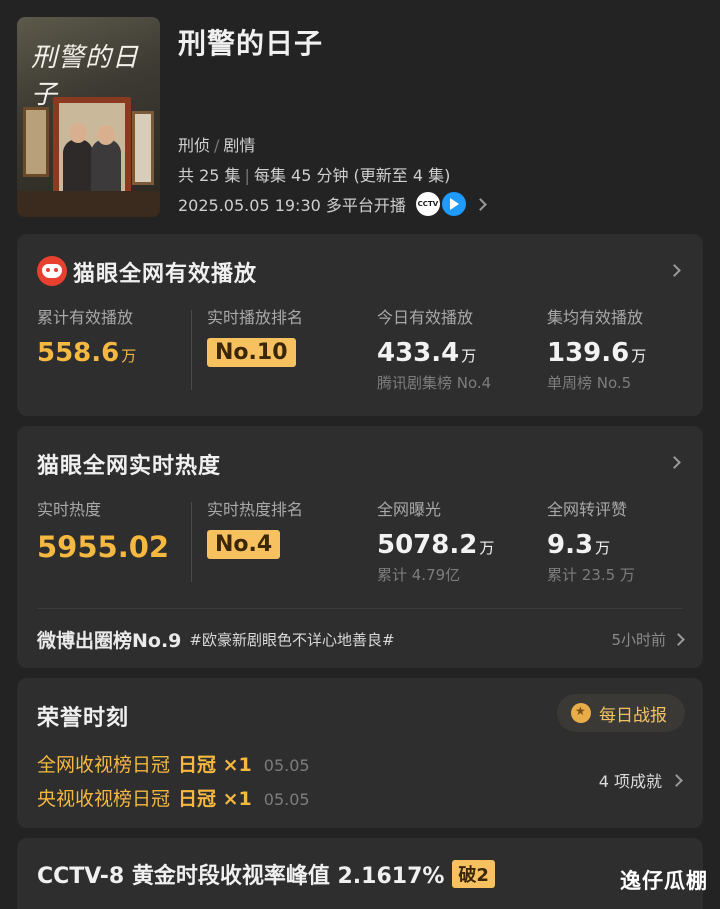  What do you see at coordinates (664, 881) in the screenshot?
I see `watermark: 逸仔瓜棚` at bounding box center [664, 881].